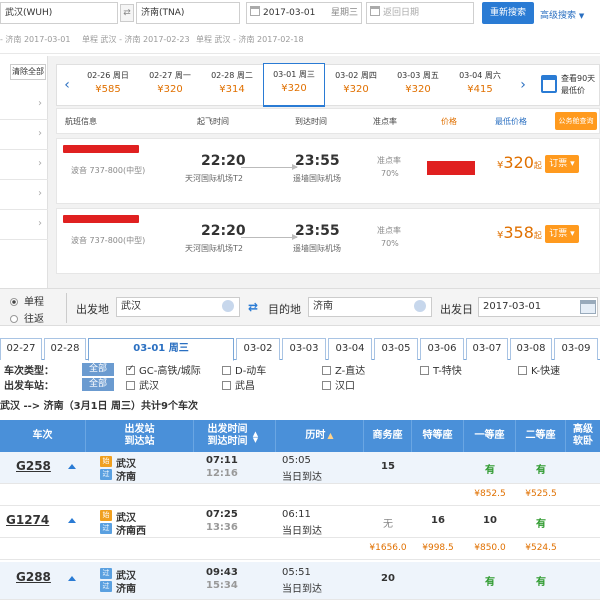  What do you see at coordinates (296, 514) in the screenshot?
I see `duration: 06:11` at bounding box center [296, 514].